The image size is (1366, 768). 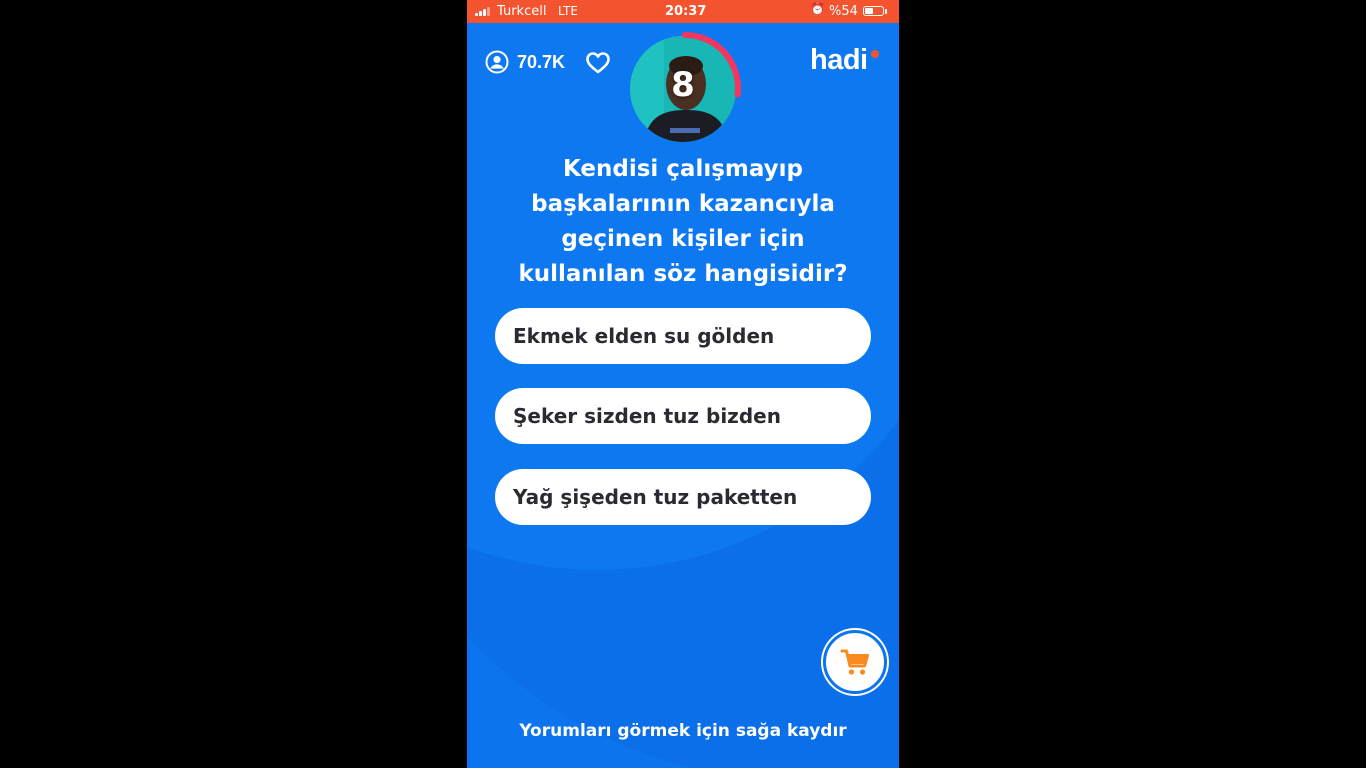 I want to click on logo-dot, so click(x=875, y=54).